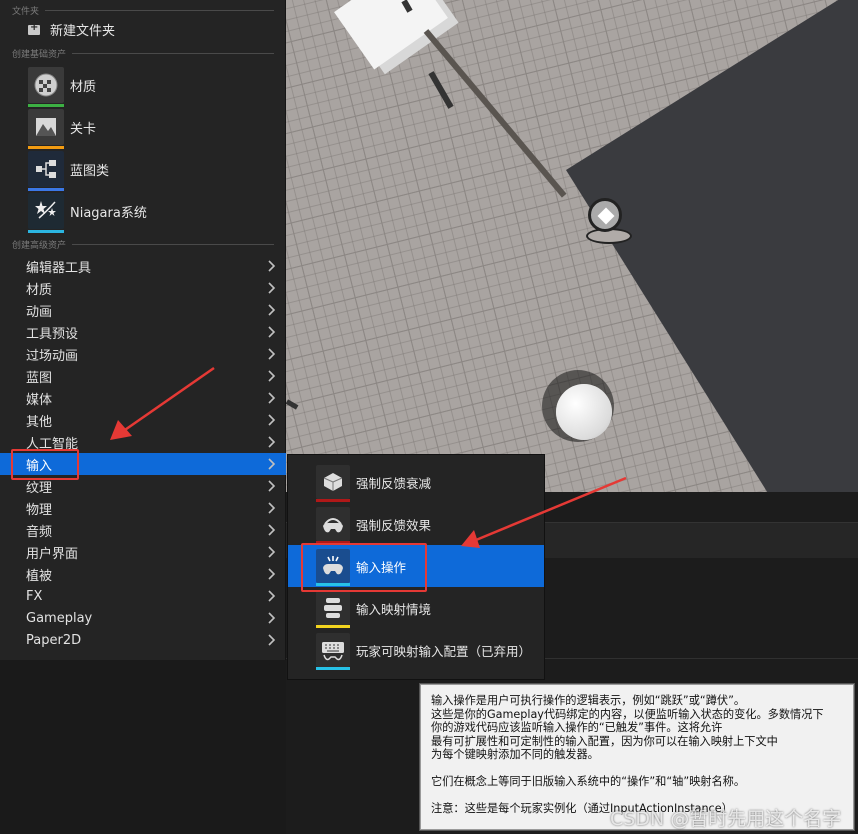 The height and width of the screenshot is (834, 858). I want to click on new-folder-button: 新建文件夹, so click(71, 29).